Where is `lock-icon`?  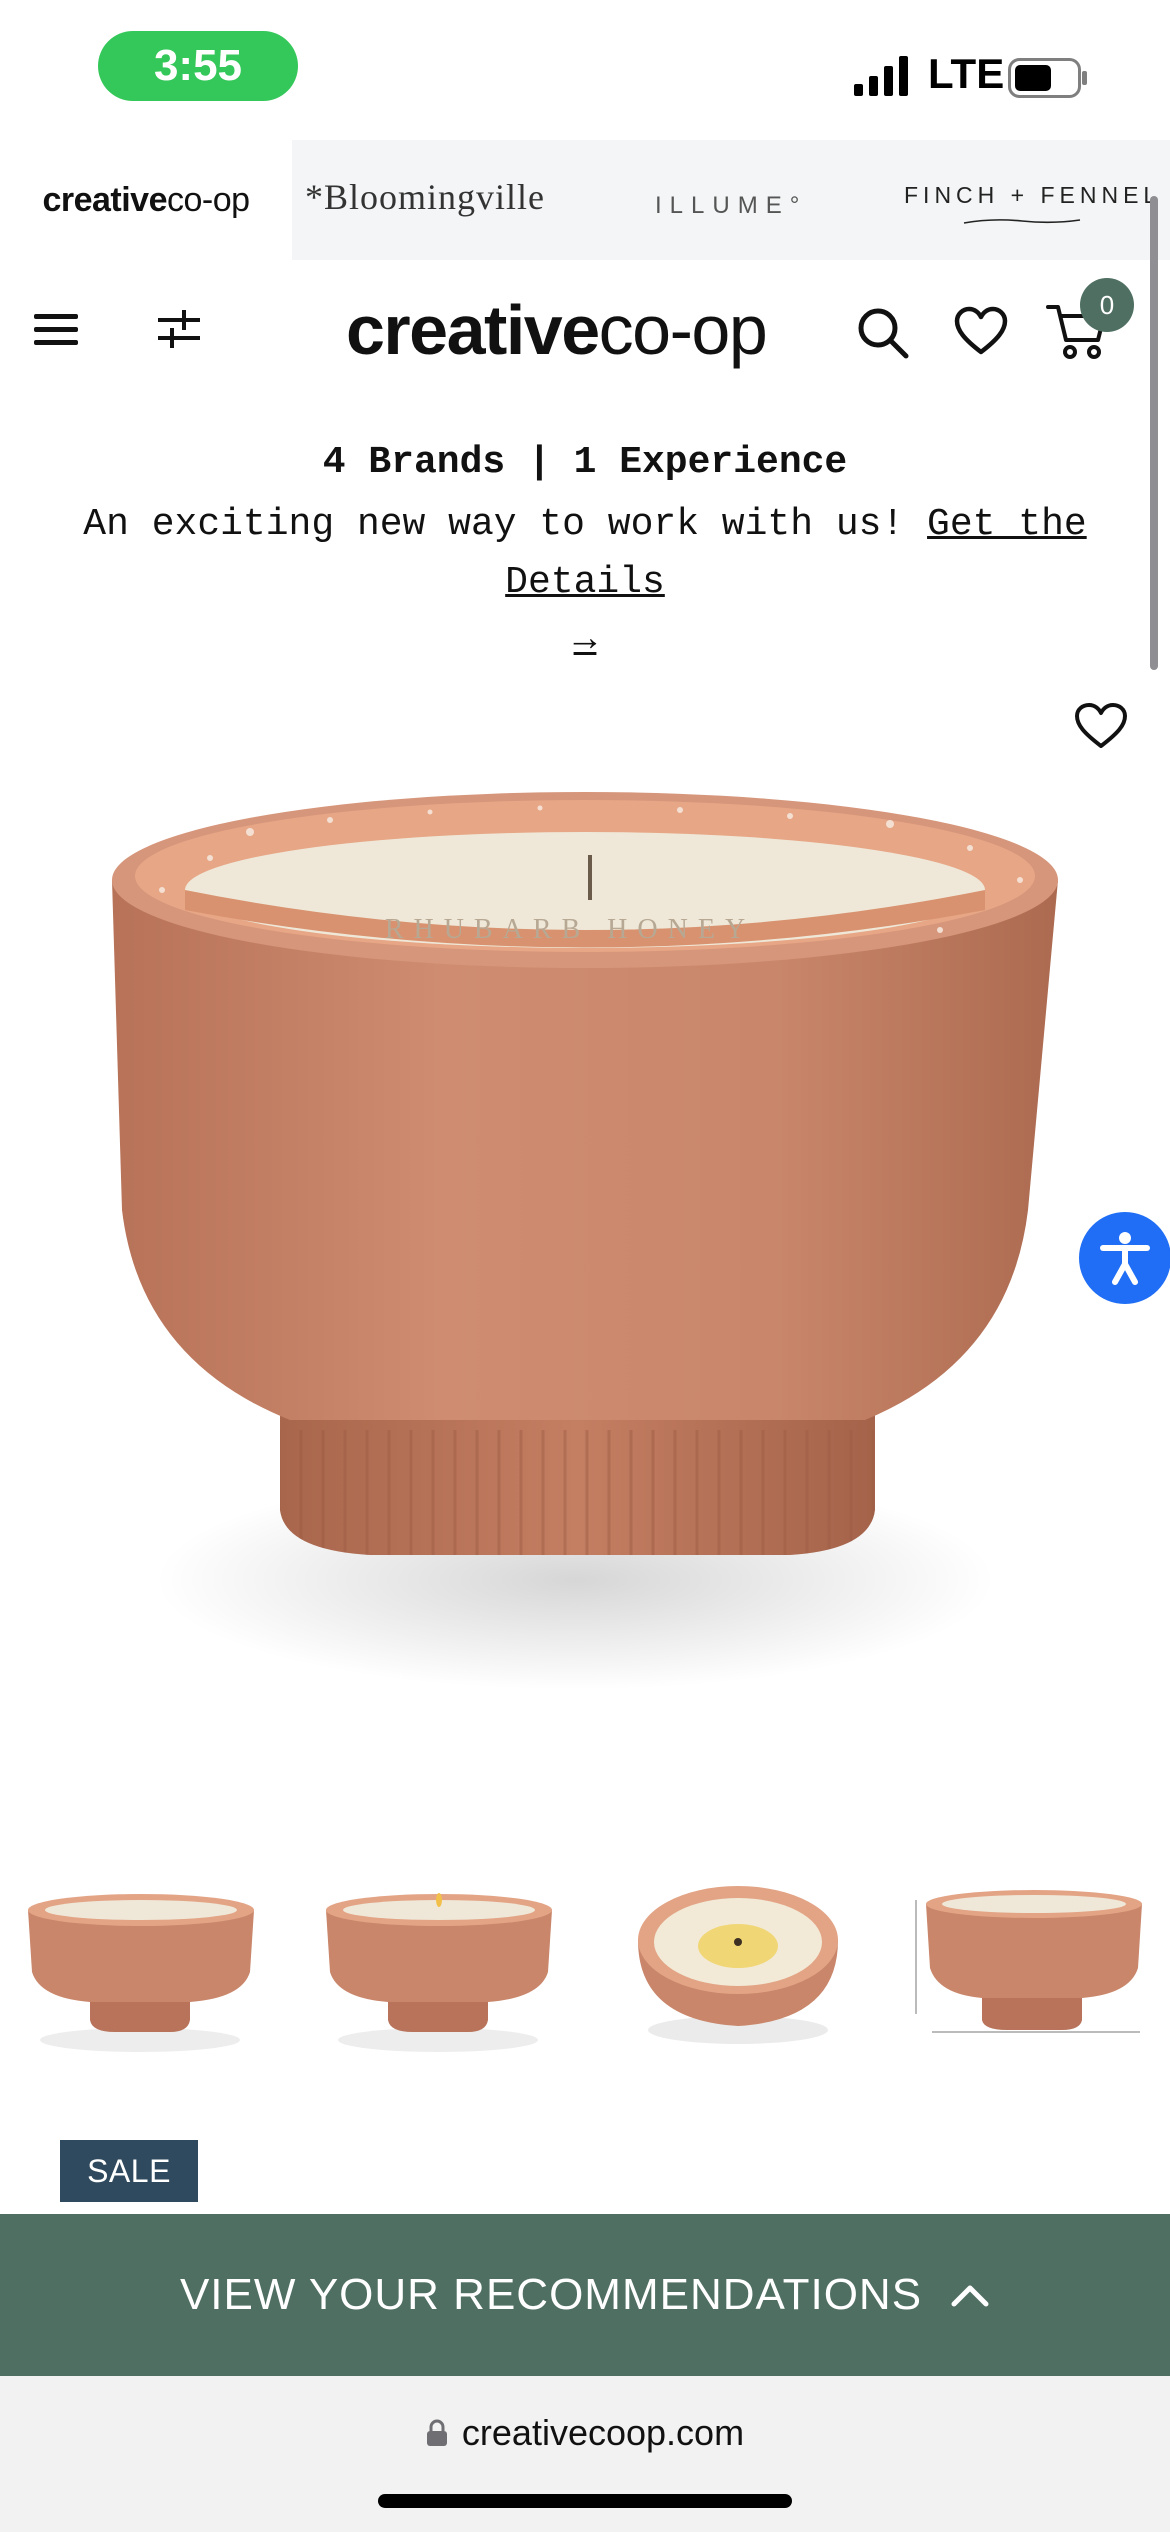
lock-icon is located at coordinates (436, 2432).